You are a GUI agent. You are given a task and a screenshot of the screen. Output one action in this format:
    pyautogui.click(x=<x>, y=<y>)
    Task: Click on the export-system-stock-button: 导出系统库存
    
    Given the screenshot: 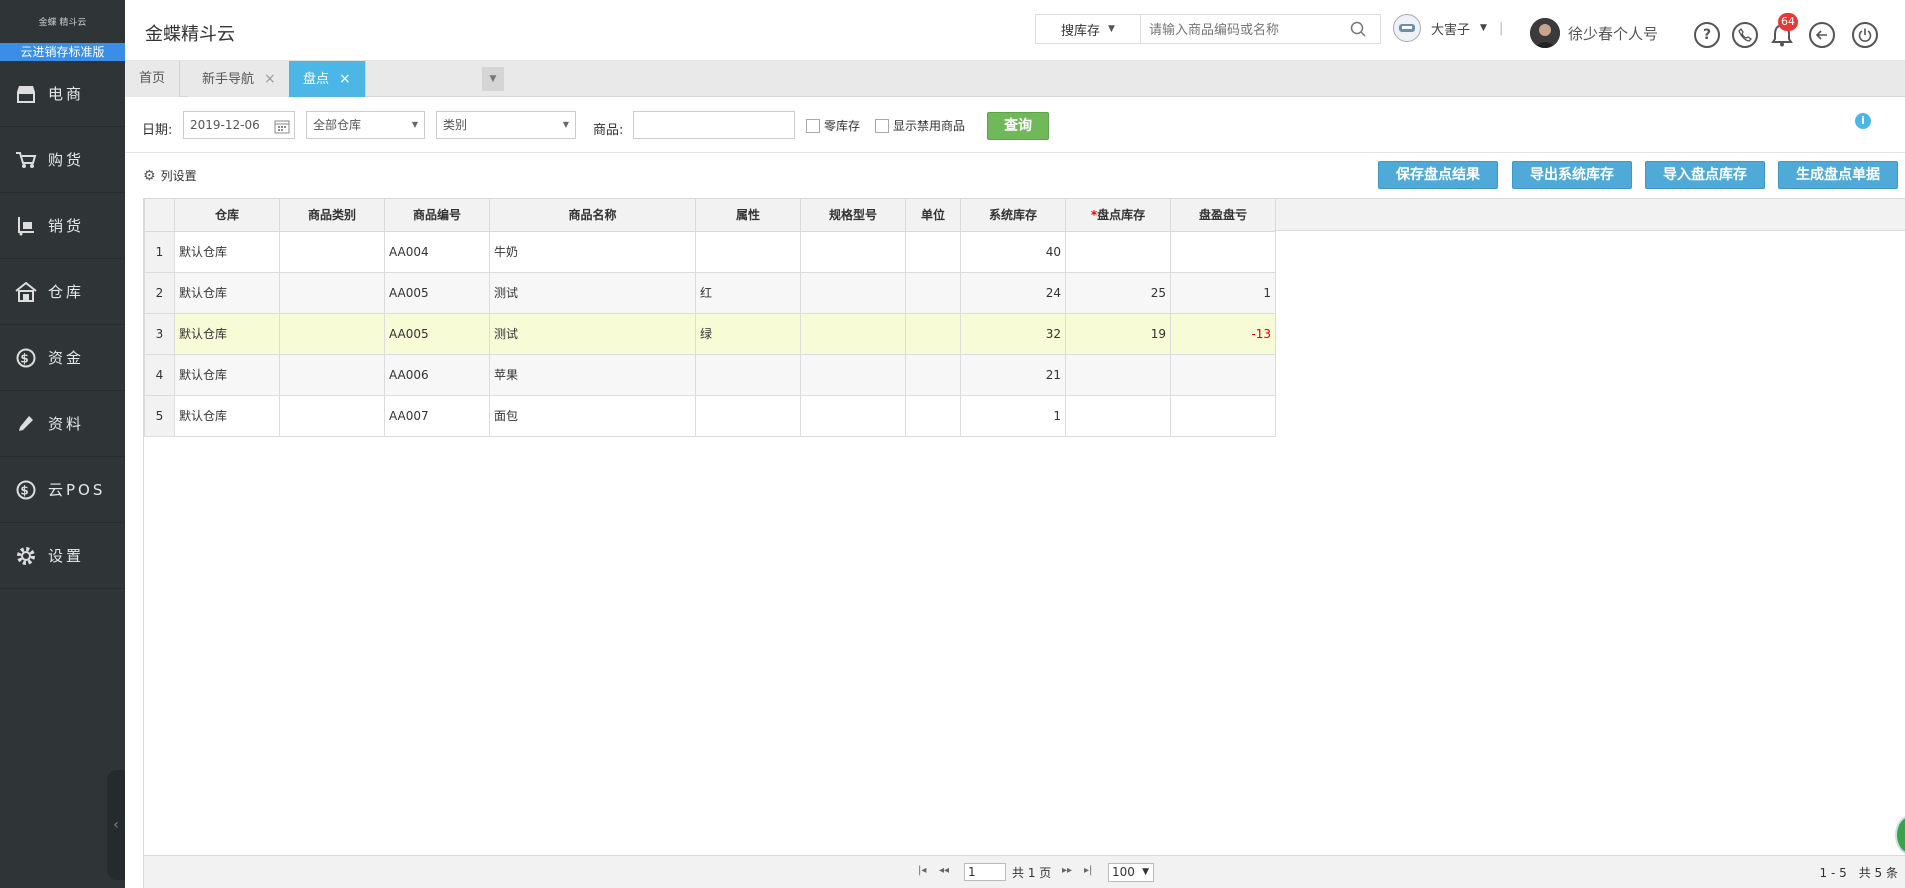 What is the action you would take?
    pyautogui.click(x=1572, y=175)
    